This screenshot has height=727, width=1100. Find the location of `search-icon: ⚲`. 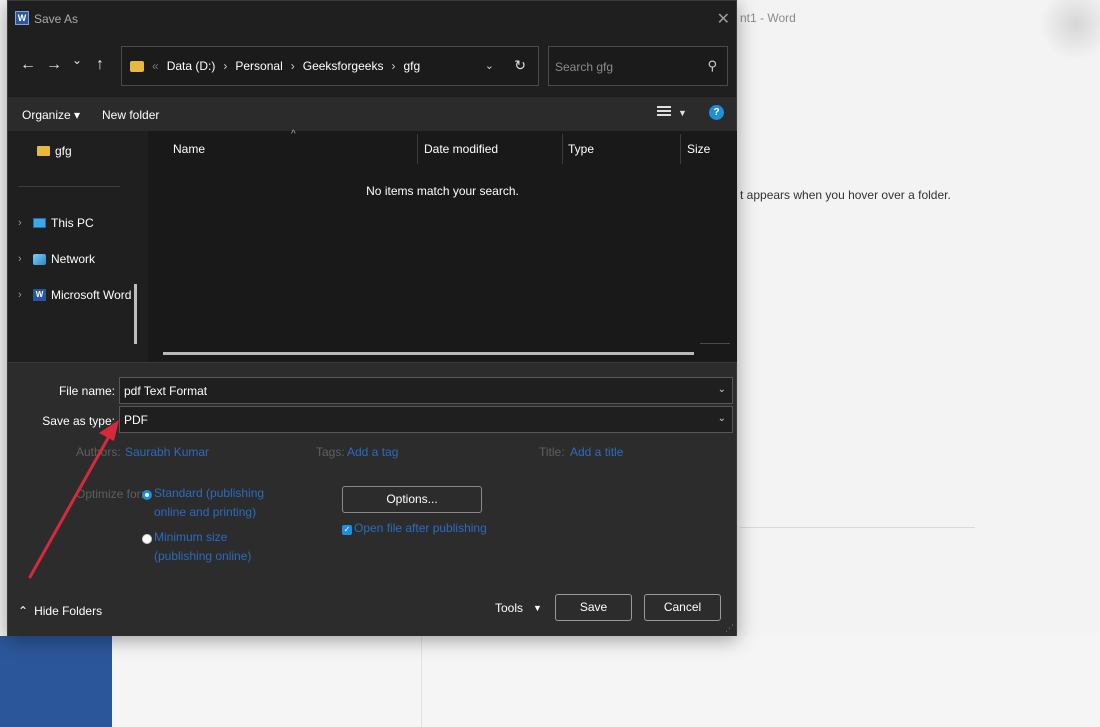

search-icon: ⚲ is located at coordinates (712, 66).